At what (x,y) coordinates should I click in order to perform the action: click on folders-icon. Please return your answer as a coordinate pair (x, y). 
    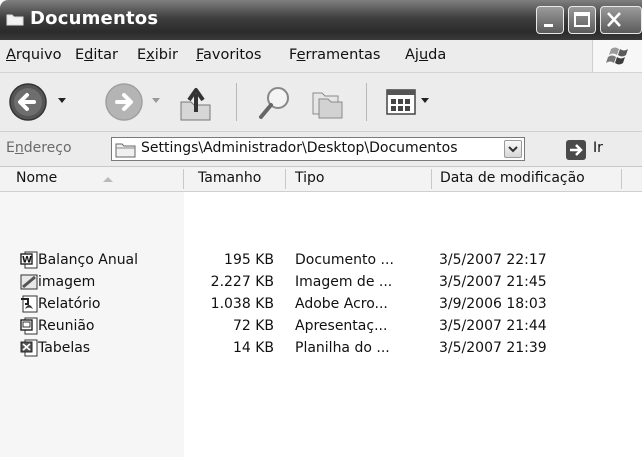
    Looking at the image, I should click on (328, 103).